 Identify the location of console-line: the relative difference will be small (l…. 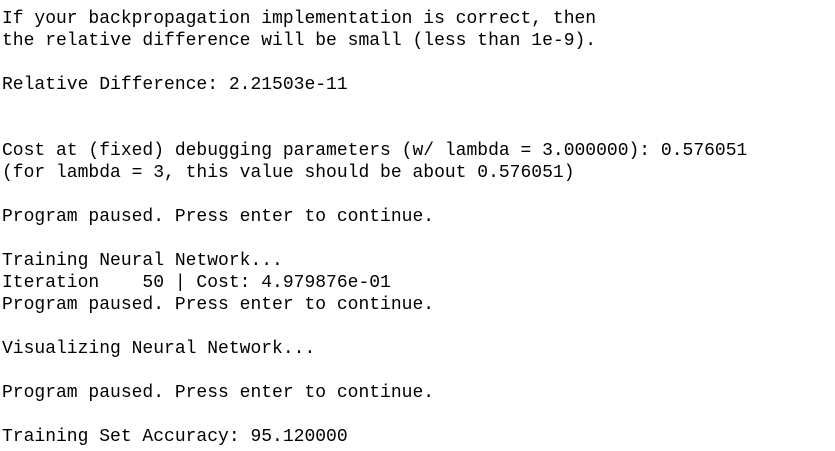
(299, 41).